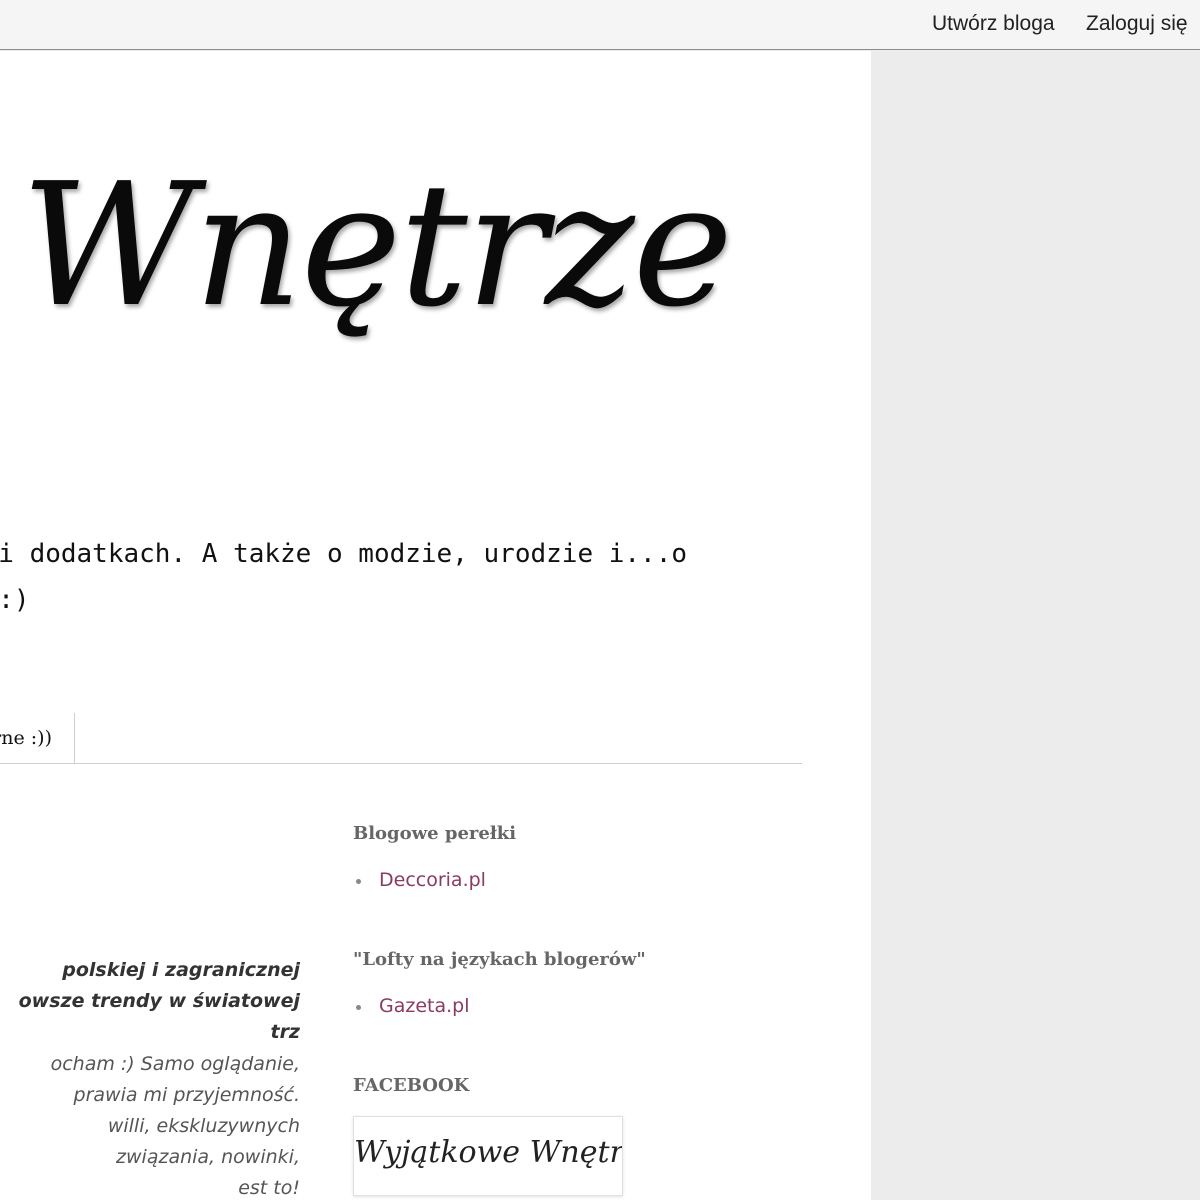 Image resolution: width=1200 pixels, height=1200 pixels. Describe the element at coordinates (175, 1064) in the screenshot. I see `post-body-line: ocham :) Samo oglądanie,` at that location.